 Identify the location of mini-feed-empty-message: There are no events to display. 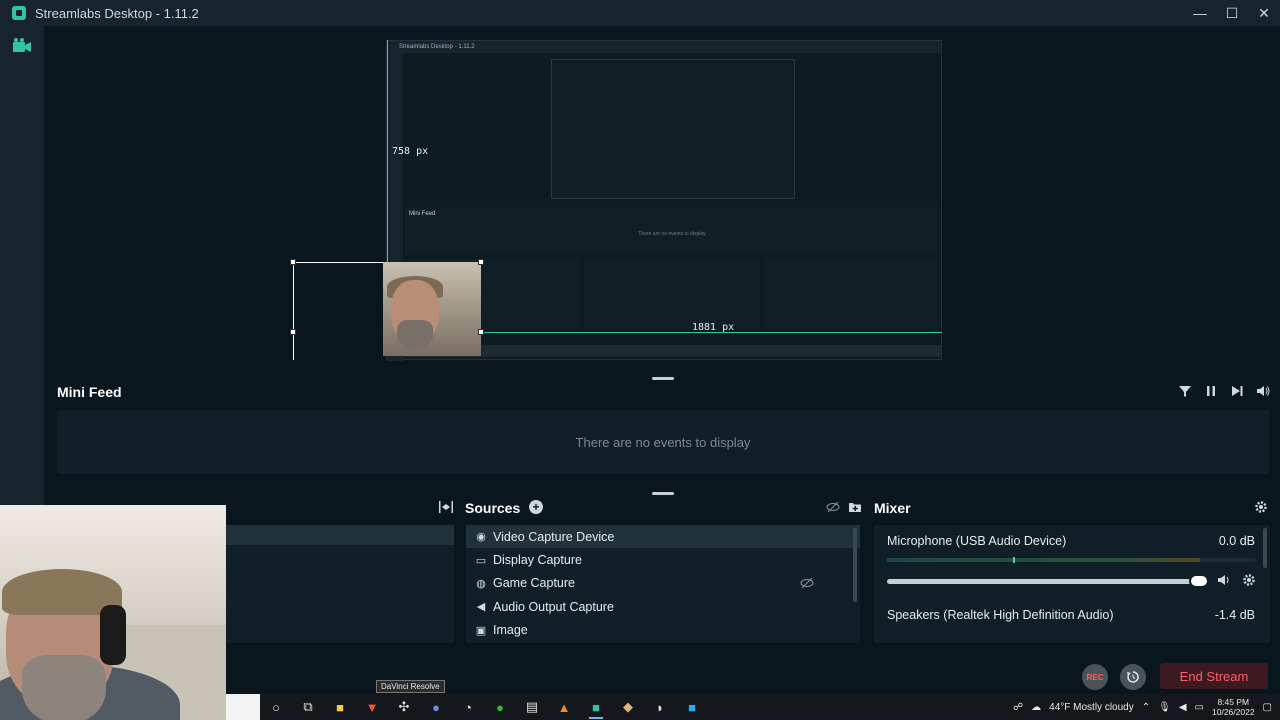
(663, 442).